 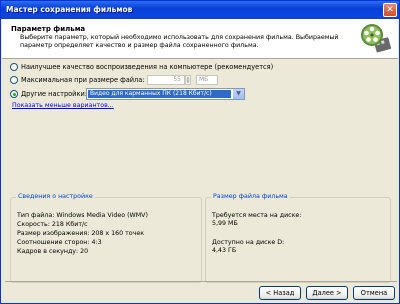 What do you see at coordinates (14, 94) in the screenshot?
I see `radio-other-settings` at bounding box center [14, 94].